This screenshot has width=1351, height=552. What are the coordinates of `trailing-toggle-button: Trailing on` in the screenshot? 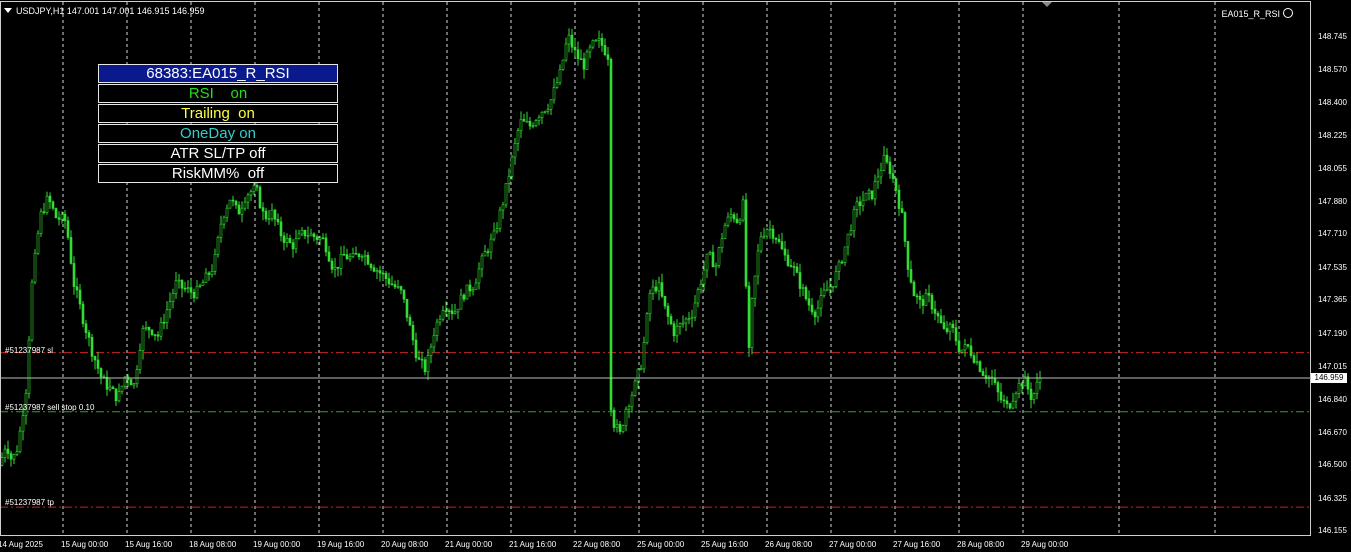 It's located at (218, 113).